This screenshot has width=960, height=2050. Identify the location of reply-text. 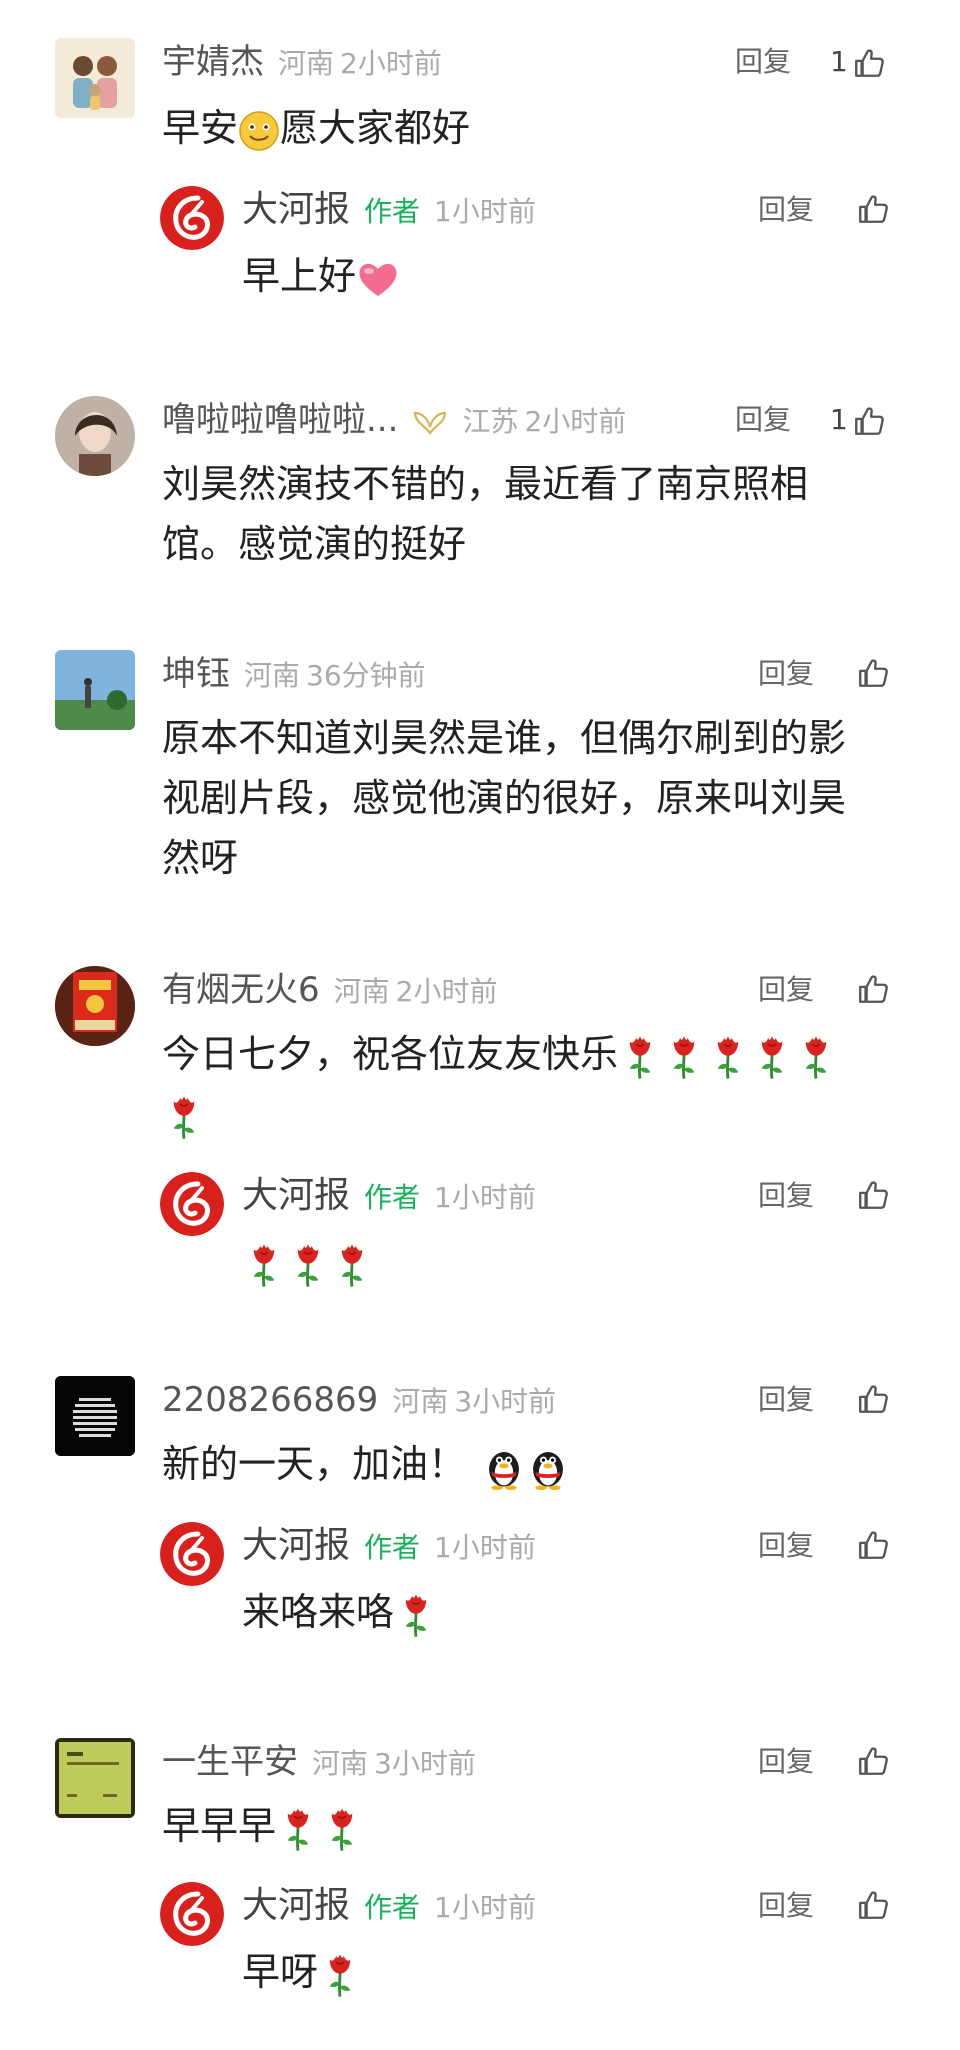
(572, 1262).